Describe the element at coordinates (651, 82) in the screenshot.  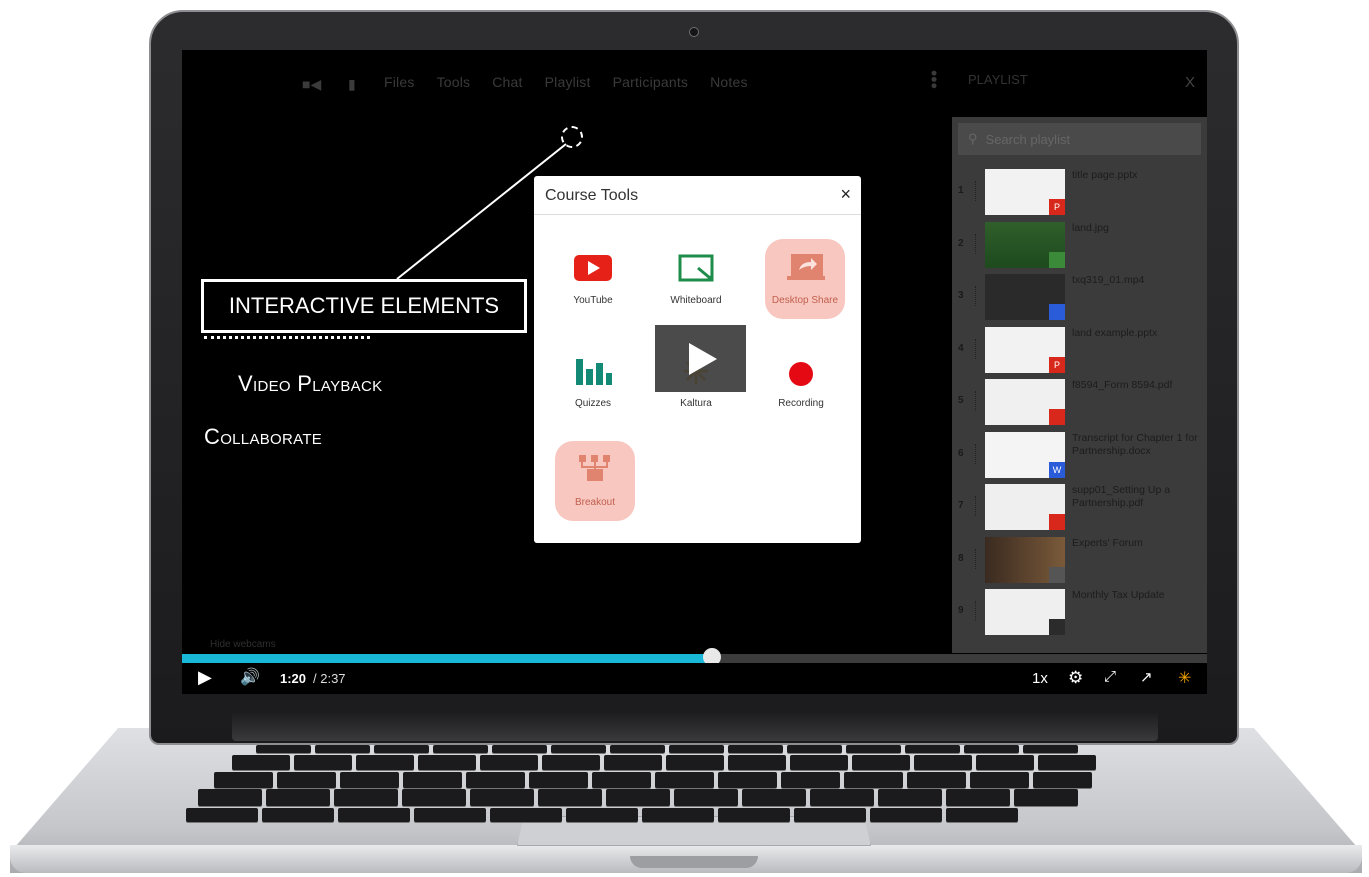
I see `nav-item-participants: Participants` at that location.